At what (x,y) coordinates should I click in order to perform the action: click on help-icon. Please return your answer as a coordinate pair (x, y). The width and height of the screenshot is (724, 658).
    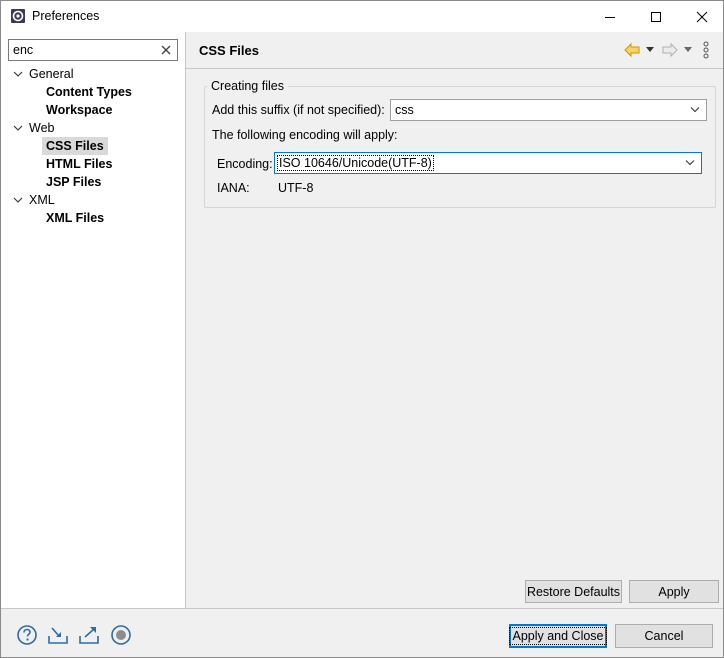
    Looking at the image, I should click on (27, 635).